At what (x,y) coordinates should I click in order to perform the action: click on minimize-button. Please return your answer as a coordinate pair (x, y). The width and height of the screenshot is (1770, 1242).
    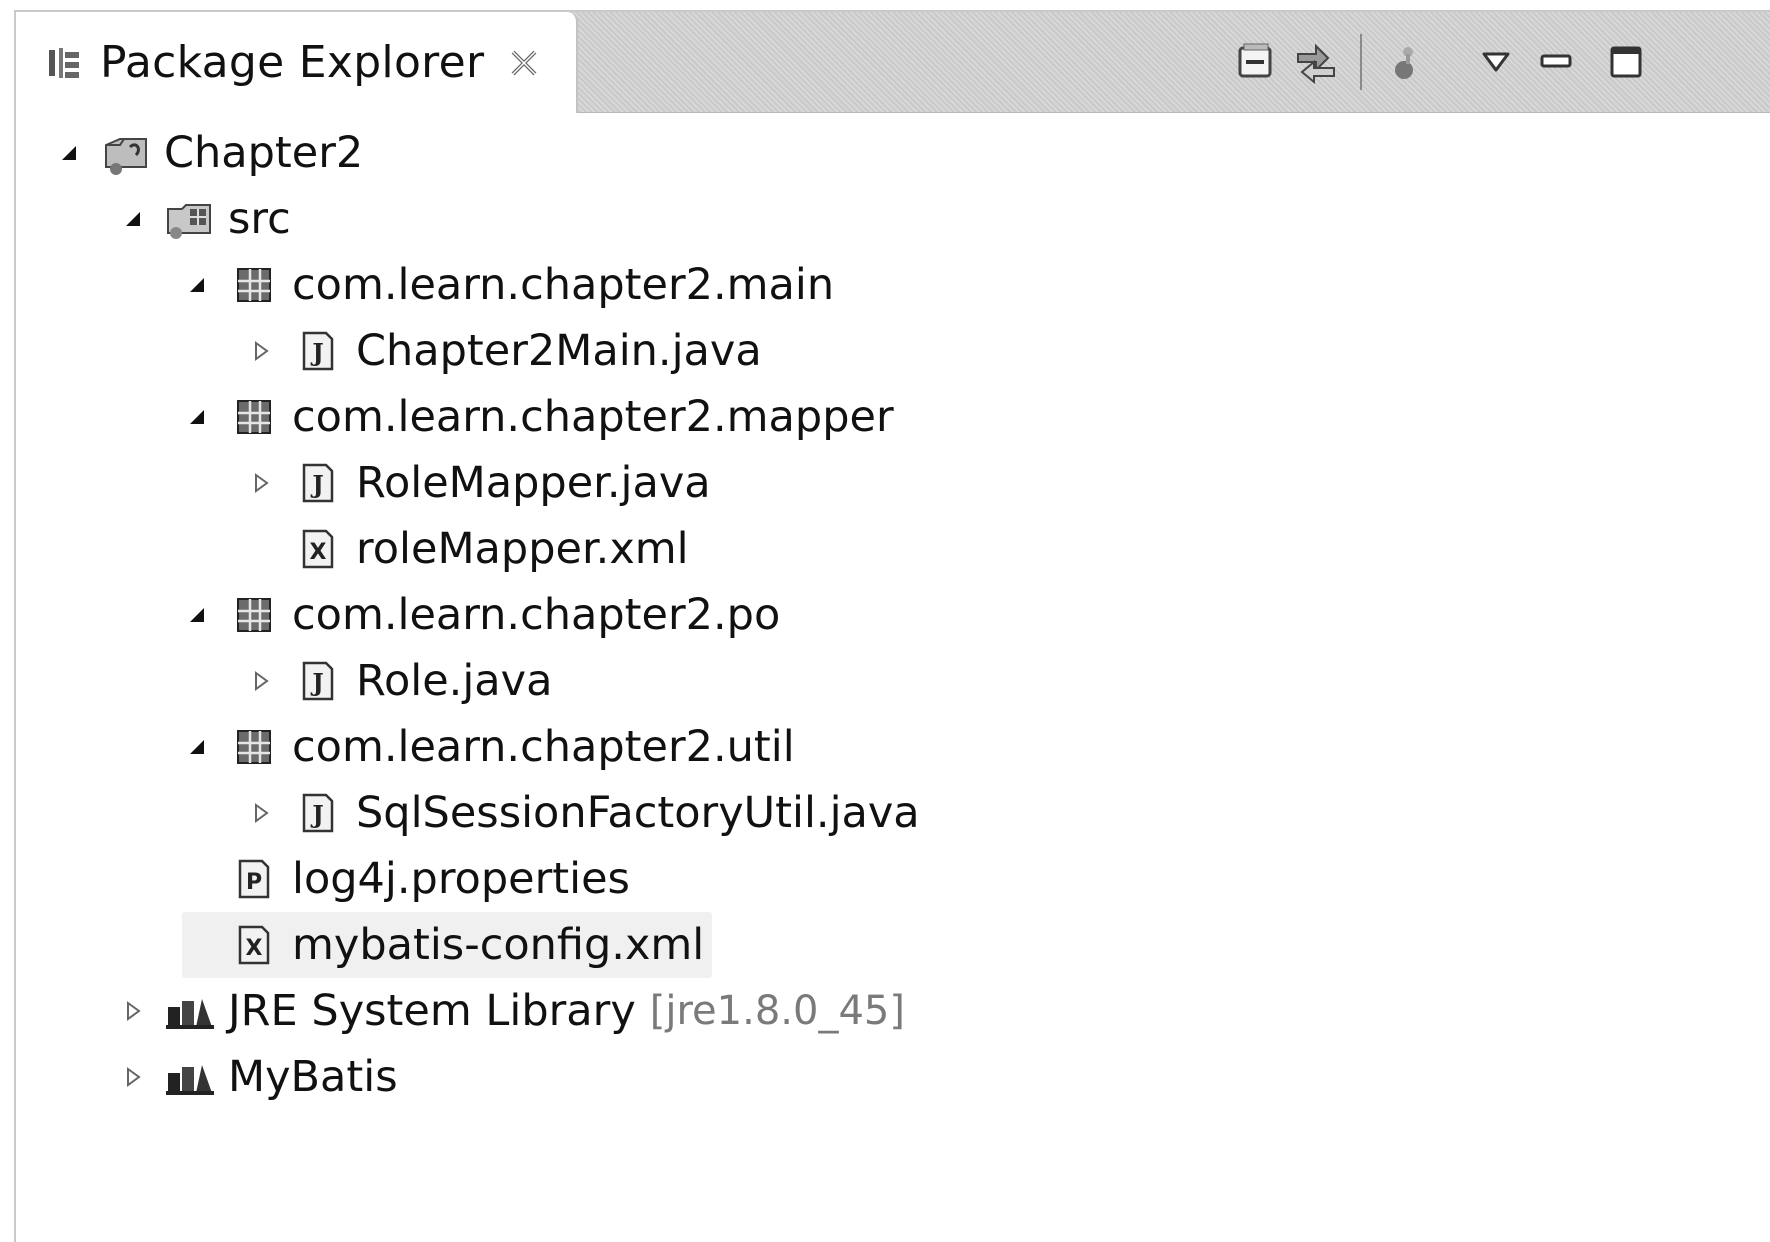
    Looking at the image, I should click on (1556, 62).